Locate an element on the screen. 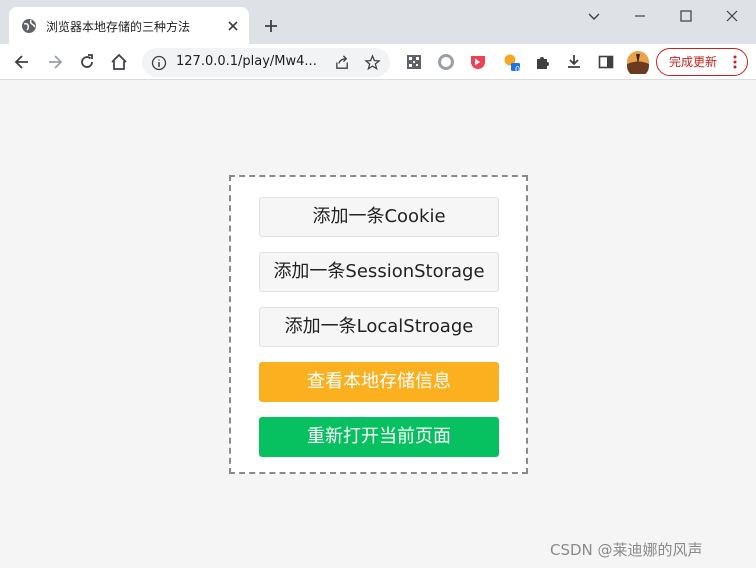  more-menu-icon is located at coordinates (735, 62).